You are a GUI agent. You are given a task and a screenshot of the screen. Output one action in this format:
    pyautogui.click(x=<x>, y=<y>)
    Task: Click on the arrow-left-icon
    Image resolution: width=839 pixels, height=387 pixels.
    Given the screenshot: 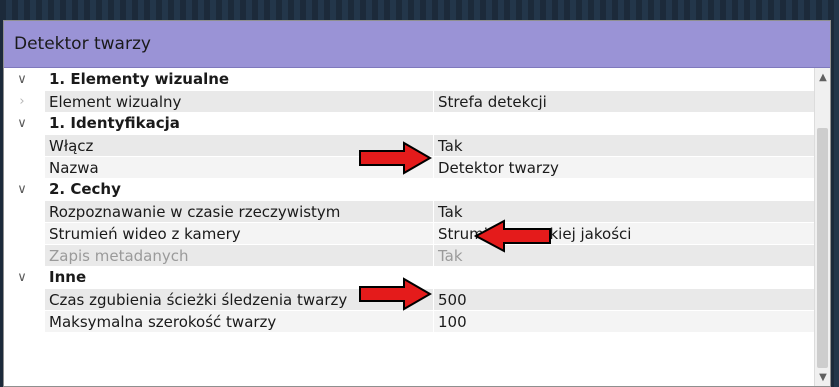 What is the action you would take?
    pyautogui.click(x=512, y=236)
    